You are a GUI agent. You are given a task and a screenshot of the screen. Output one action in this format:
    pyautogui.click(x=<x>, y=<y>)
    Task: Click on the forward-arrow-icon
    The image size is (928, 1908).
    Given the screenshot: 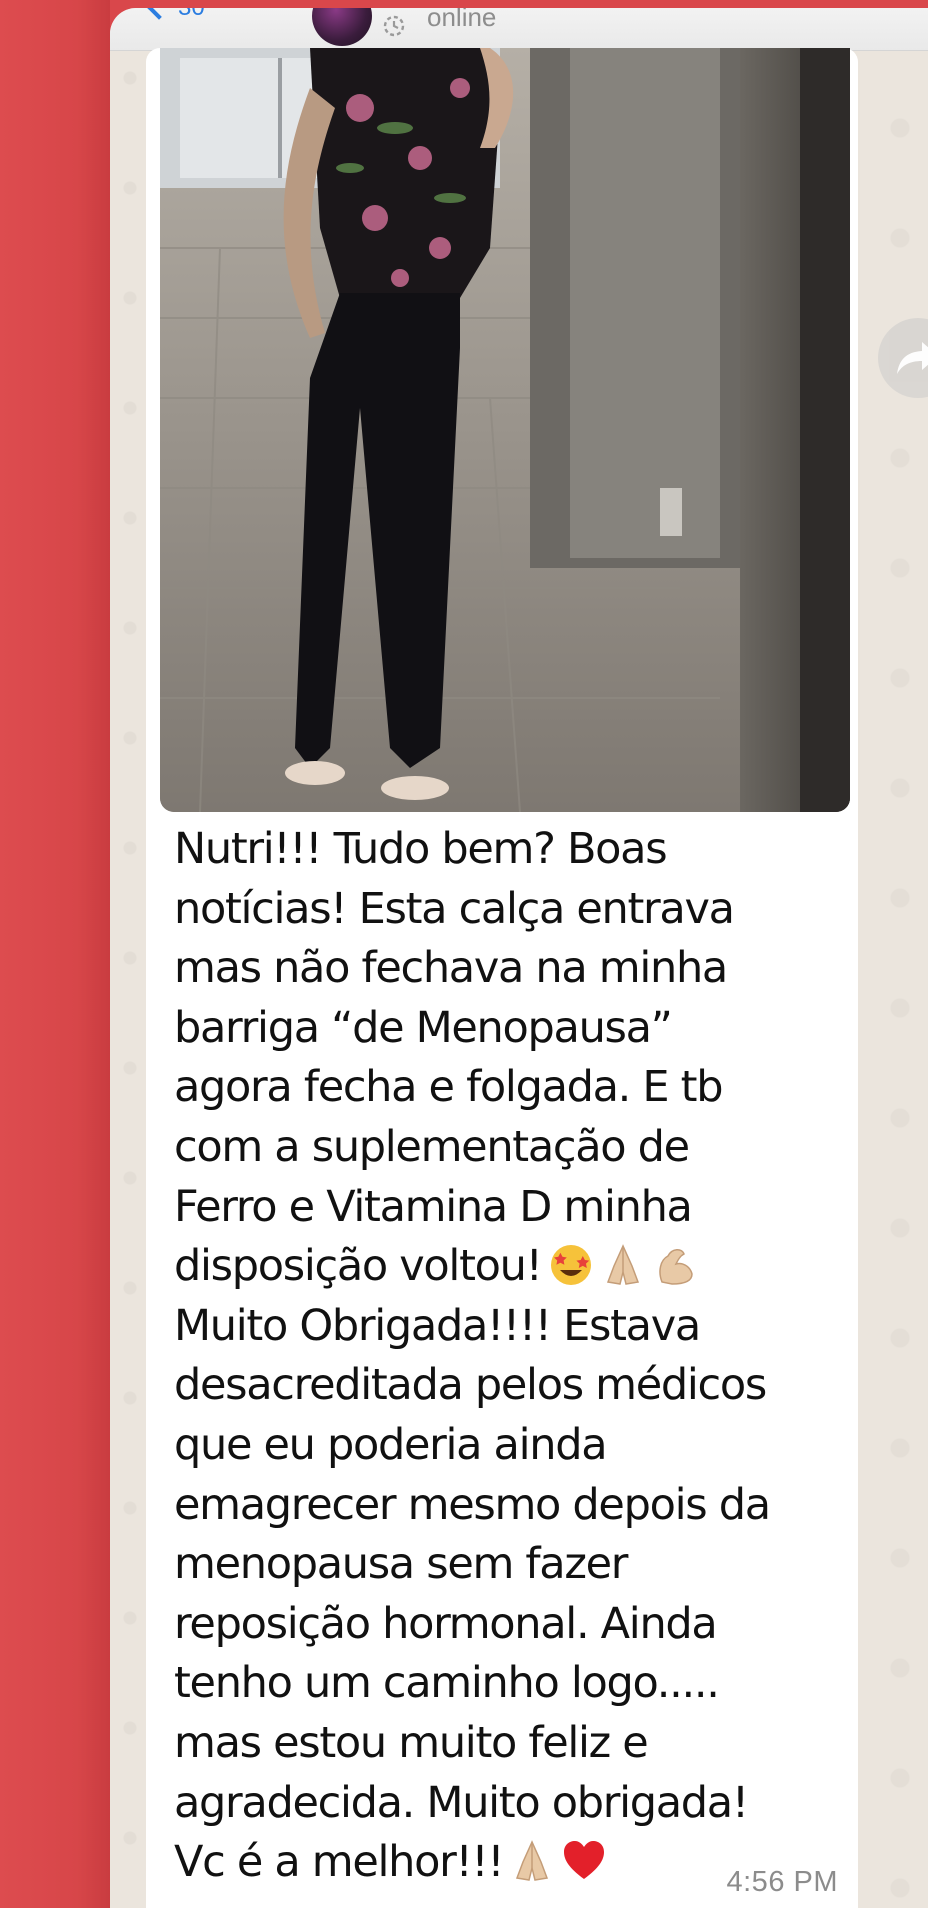 What is the action you would take?
    pyautogui.click(x=912, y=358)
    